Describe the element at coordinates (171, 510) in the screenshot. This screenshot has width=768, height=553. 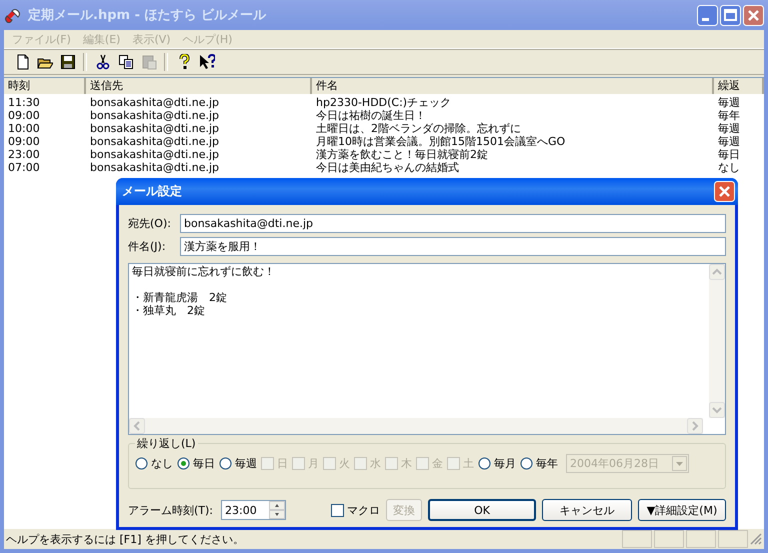
I see `alarm-label: アラーム時刻(T):` at that location.